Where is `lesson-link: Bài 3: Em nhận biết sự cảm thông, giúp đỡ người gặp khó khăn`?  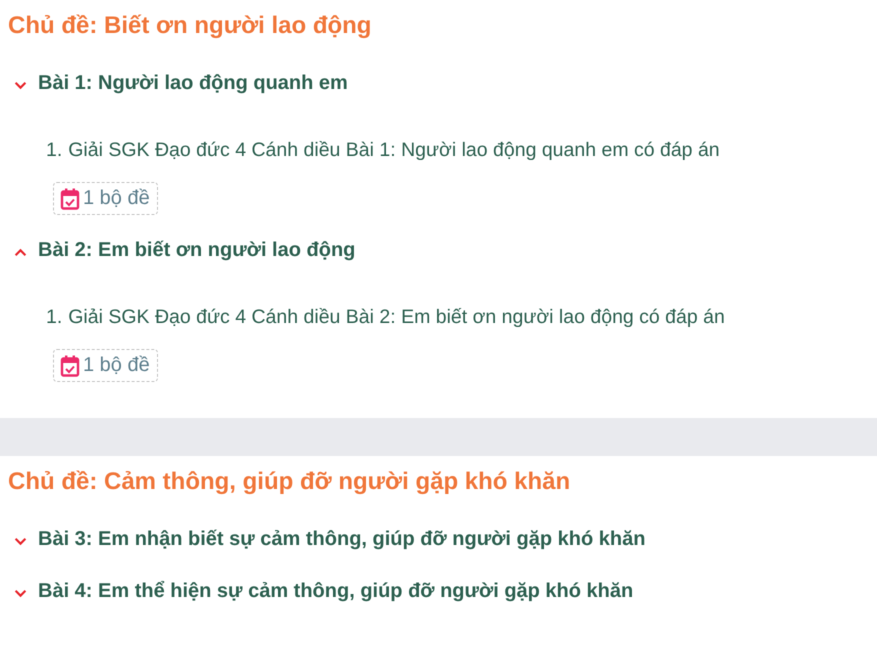
lesson-link: Bài 3: Em nhận biết sự cảm thông, giúp đỡ người gặp khó khăn is located at coordinates (342, 539).